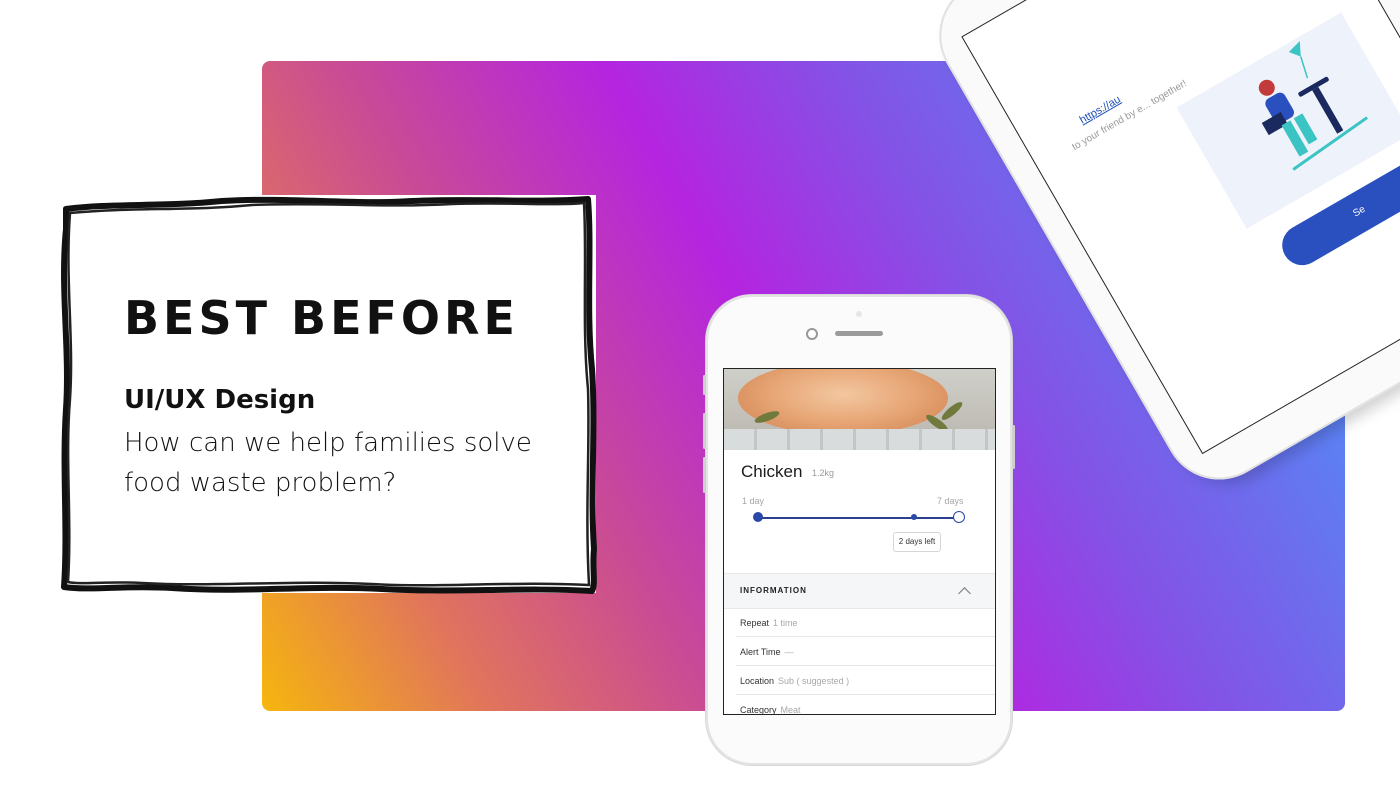 Image resolution: width=1400 pixels, height=800 pixels. I want to click on proximity-sensor, so click(859, 314).